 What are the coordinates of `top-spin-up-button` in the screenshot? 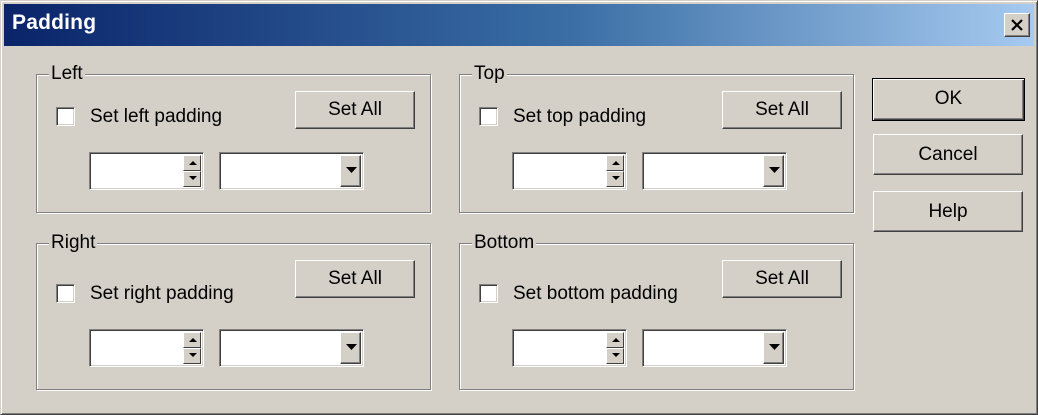 It's located at (615, 163).